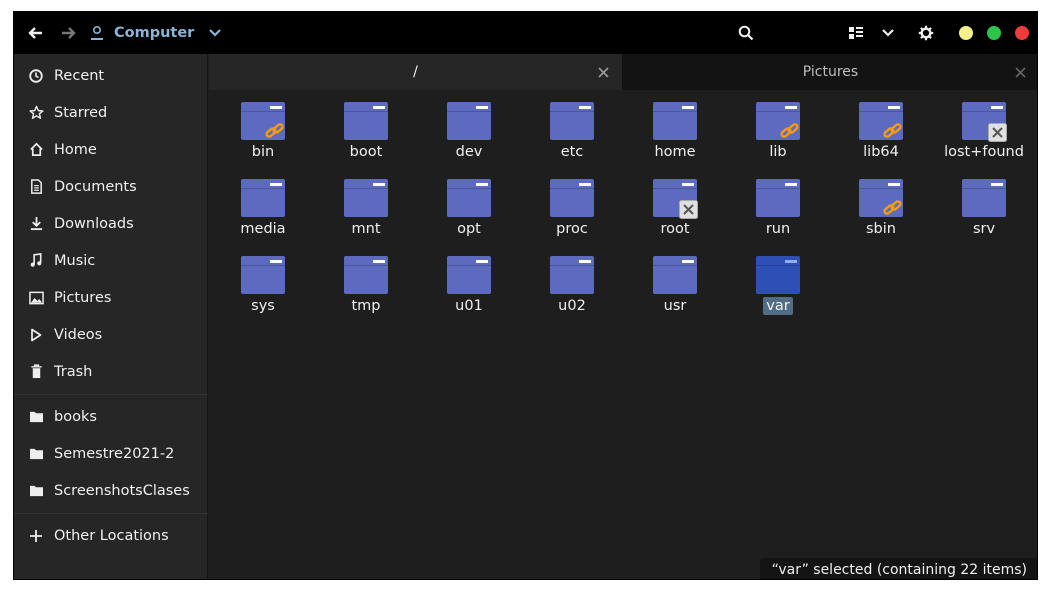 The width and height of the screenshot is (1051, 595). What do you see at coordinates (675, 152) in the screenshot?
I see `folder-name: home` at bounding box center [675, 152].